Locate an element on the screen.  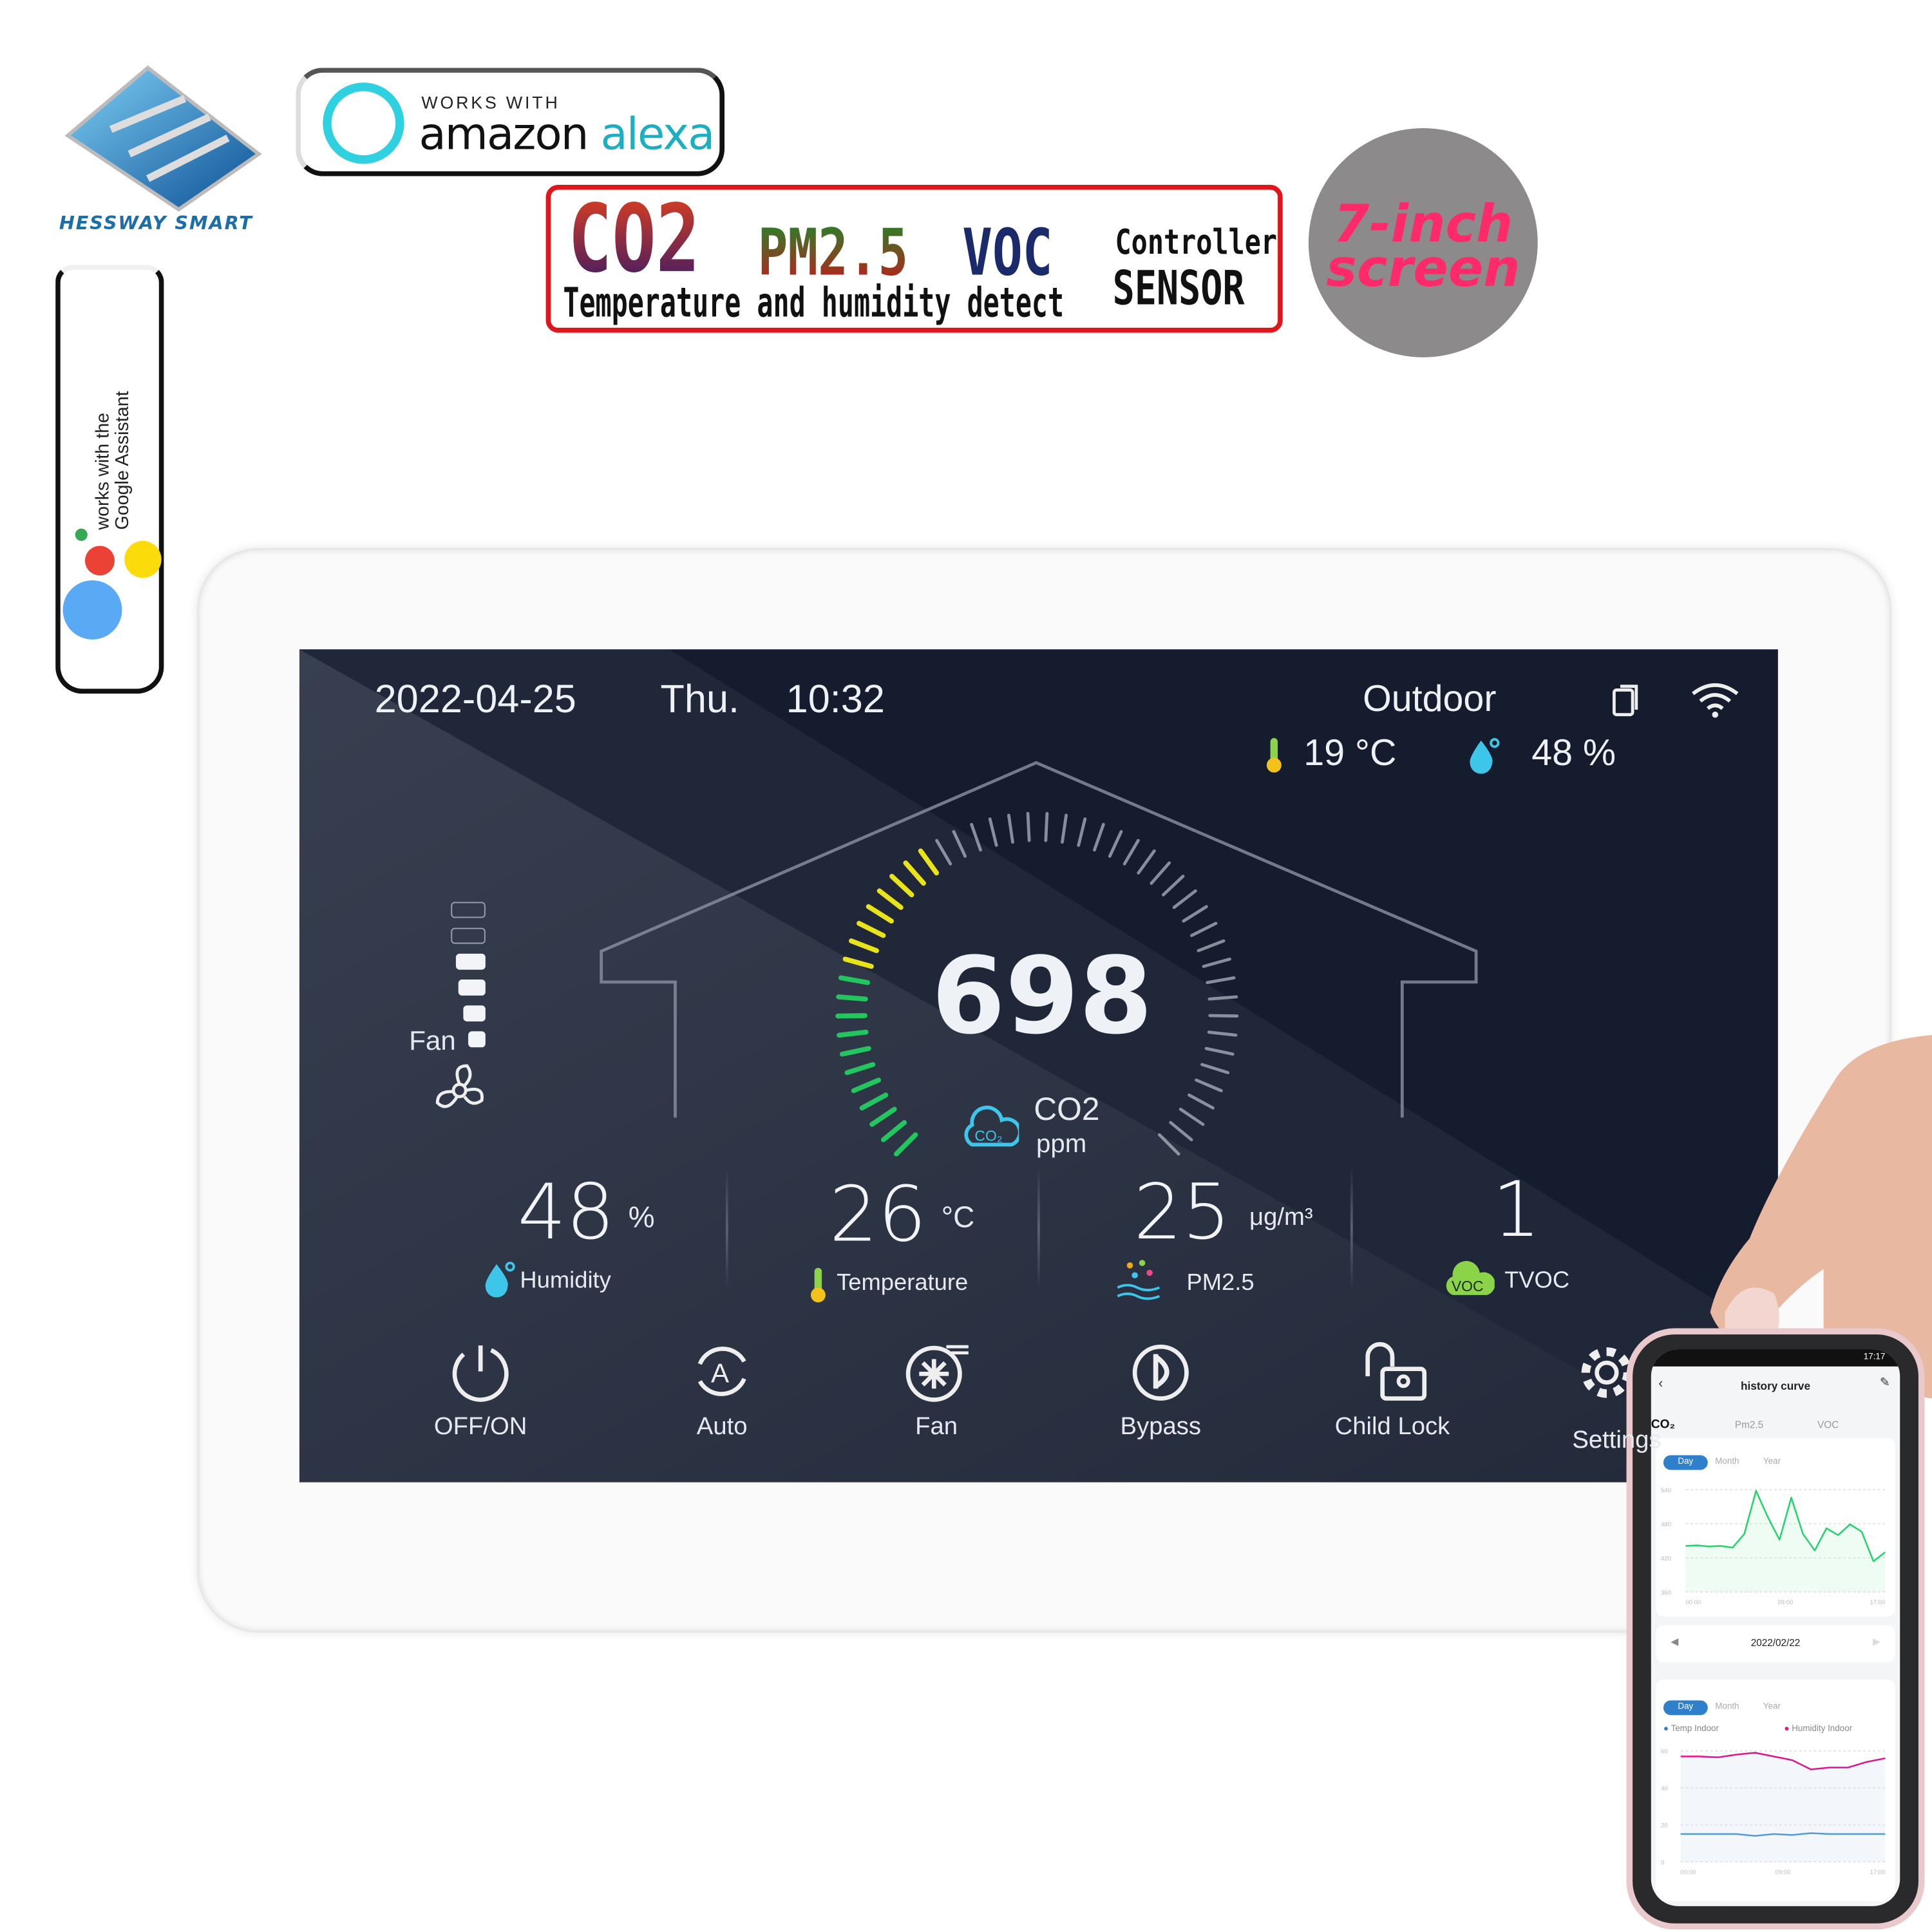
y-tick-label: 480 is located at coordinates (1666, 1525).